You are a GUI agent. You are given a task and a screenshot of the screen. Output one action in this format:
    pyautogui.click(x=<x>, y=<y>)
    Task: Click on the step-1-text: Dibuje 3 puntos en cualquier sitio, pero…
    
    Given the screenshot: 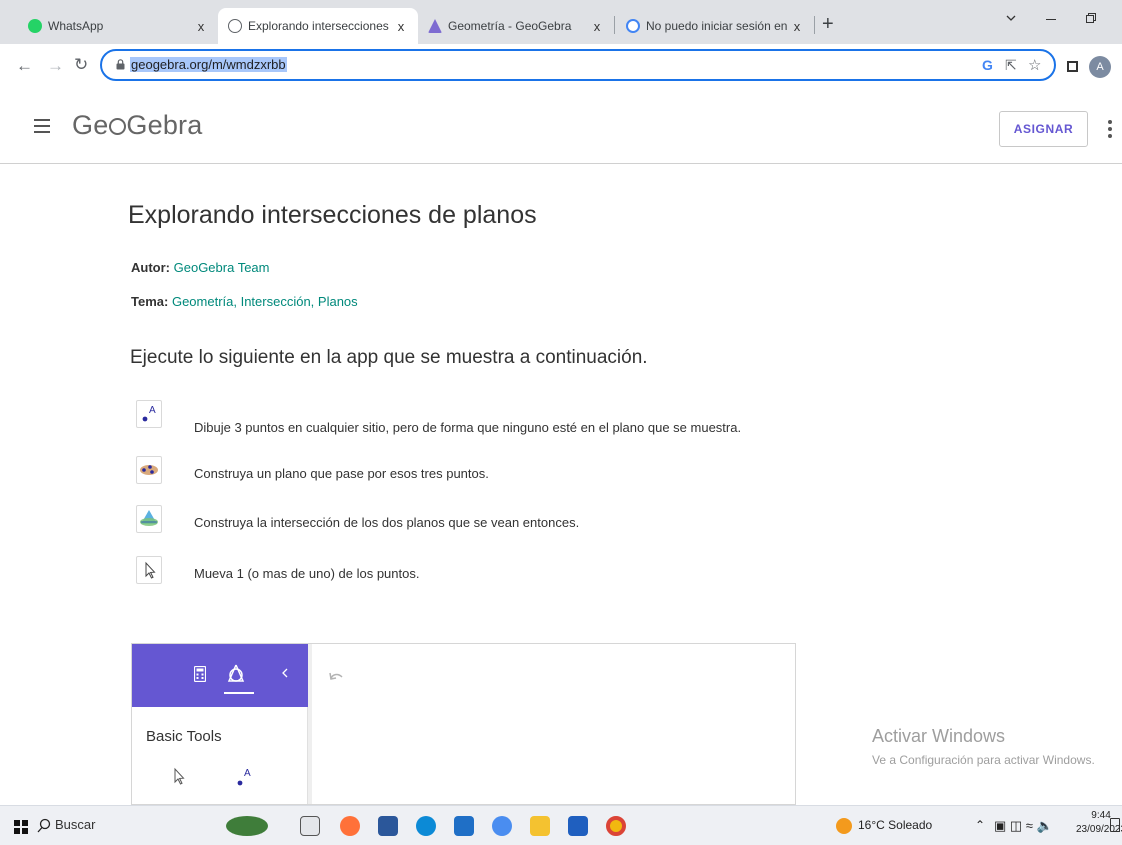 What is the action you would take?
    pyautogui.click(x=468, y=427)
    